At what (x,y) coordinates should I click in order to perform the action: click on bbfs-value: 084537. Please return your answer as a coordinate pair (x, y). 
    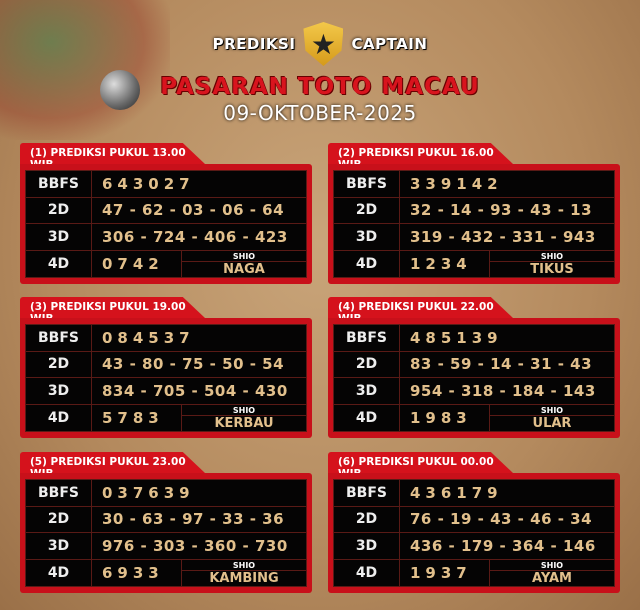
    Looking at the image, I should click on (199, 338).